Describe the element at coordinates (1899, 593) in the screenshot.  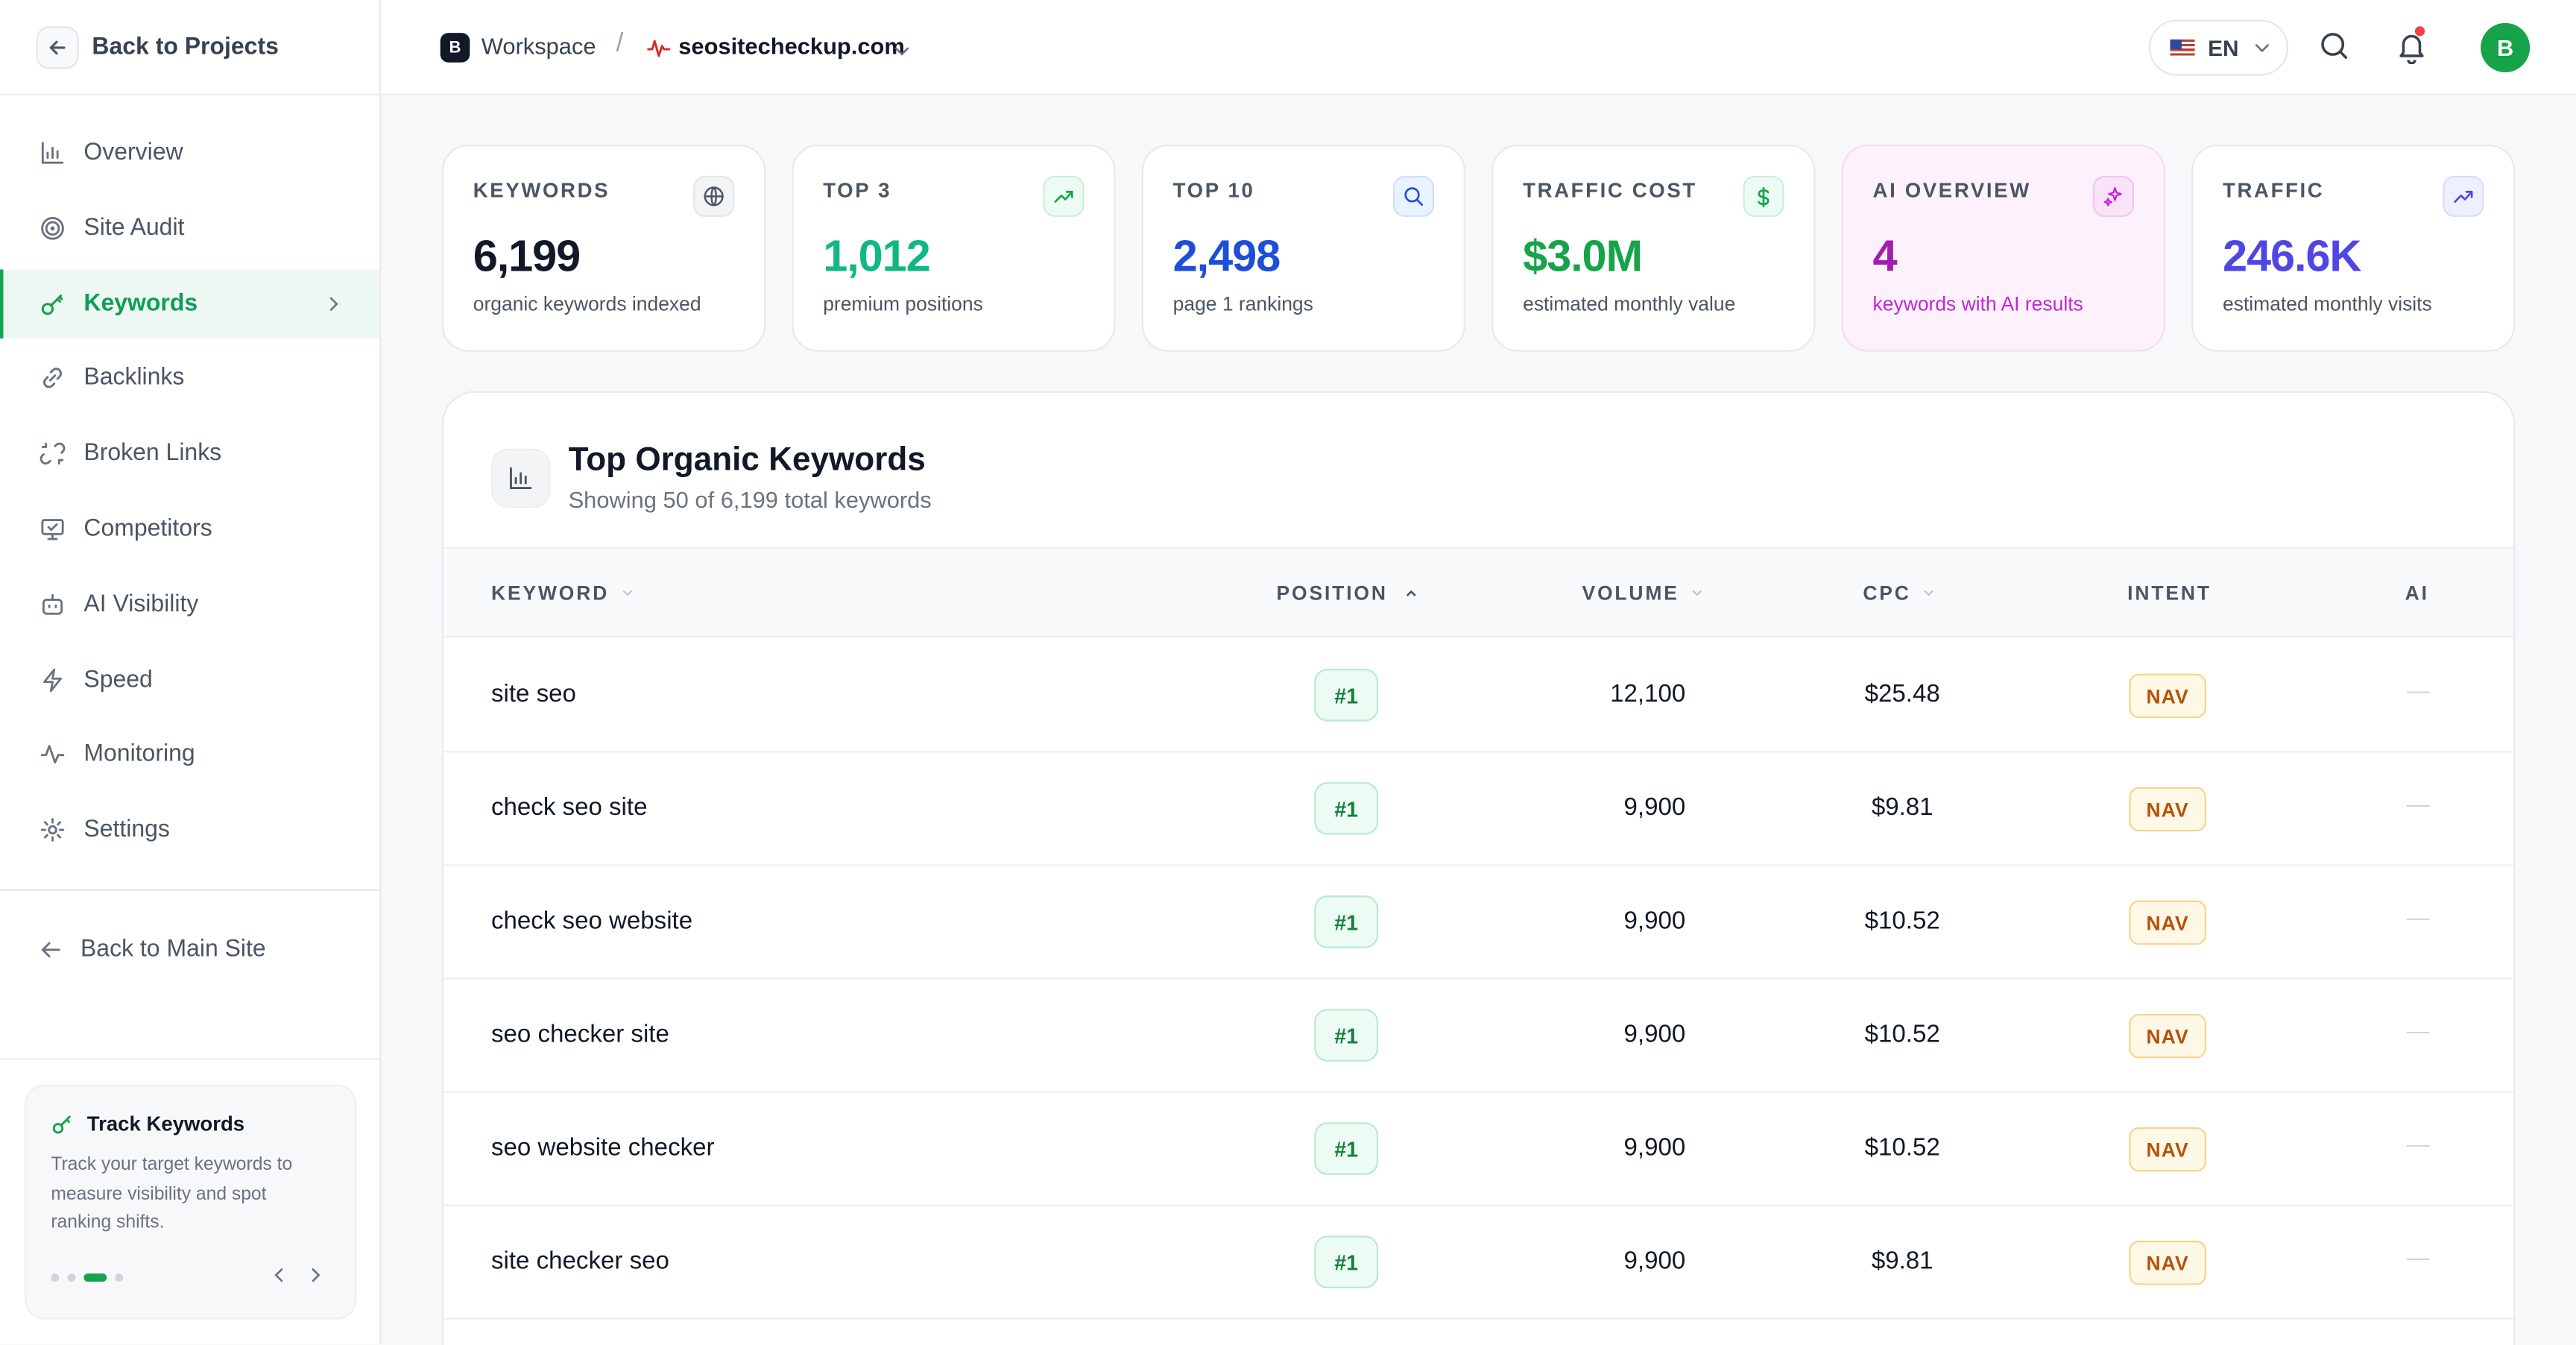
I see `column-header-cpc: CPC` at that location.